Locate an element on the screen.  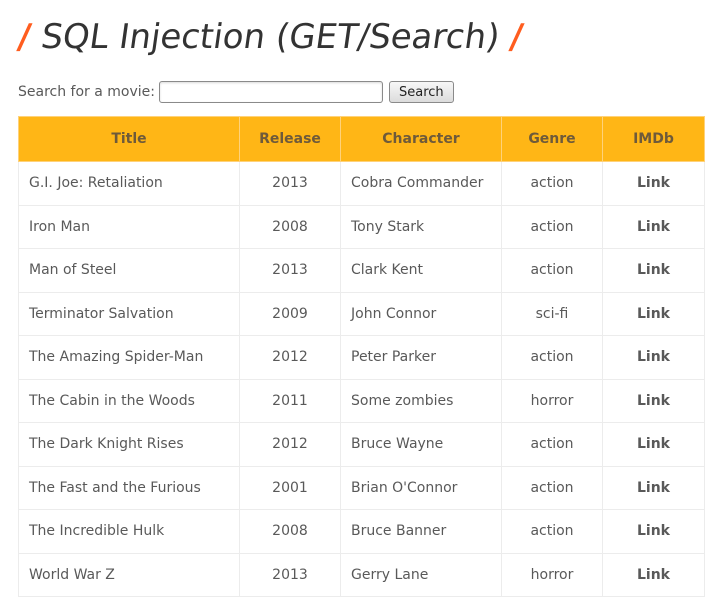
movie-title-cell: Man of Steel is located at coordinates (129, 270).